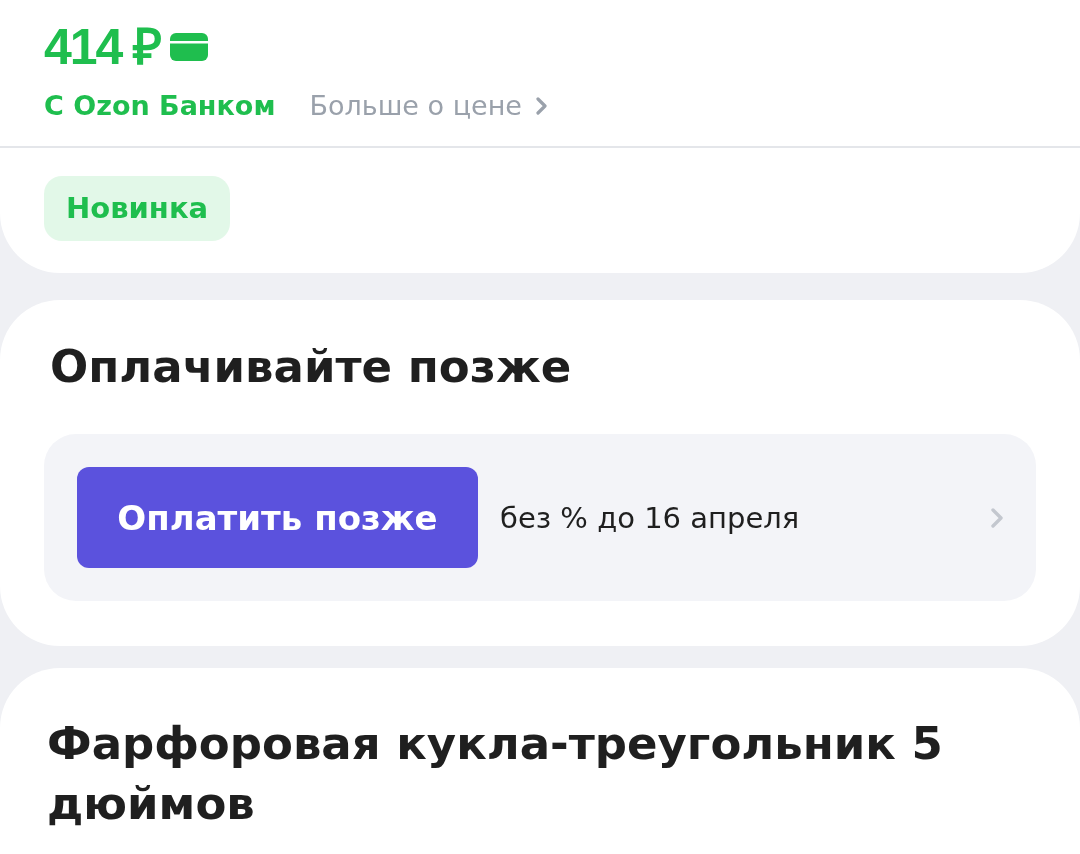 This screenshot has width=1080, height=854. Describe the element at coordinates (277, 517) in the screenshot. I see `pay-later-button: Оплатить позже` at that location.